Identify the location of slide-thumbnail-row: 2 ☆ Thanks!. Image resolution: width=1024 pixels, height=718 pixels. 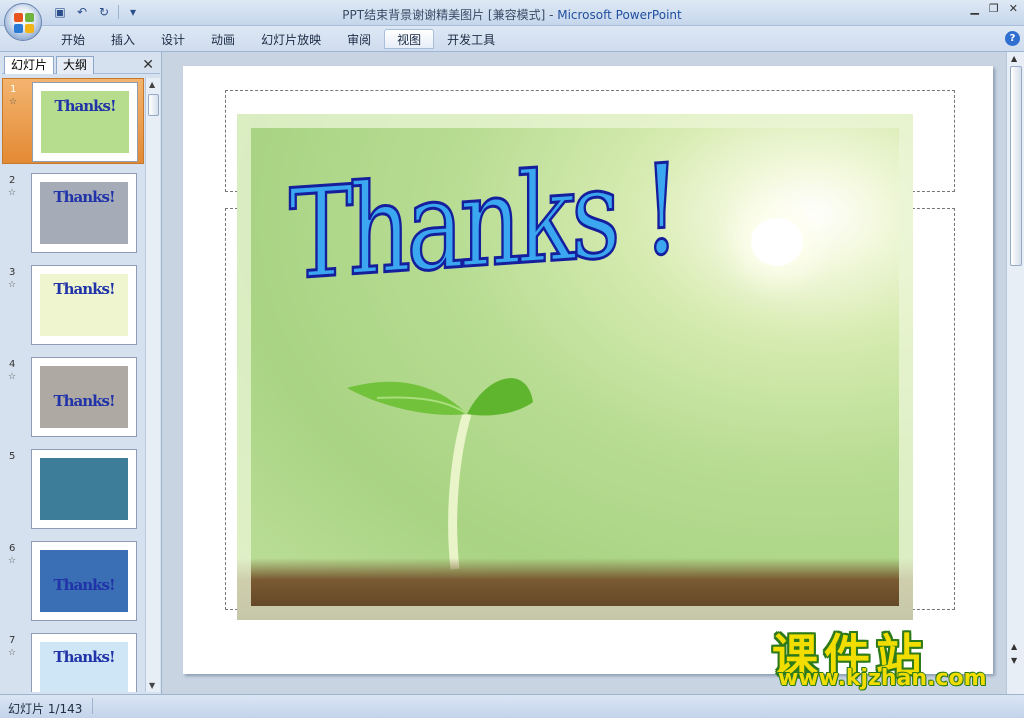
(73, 213).